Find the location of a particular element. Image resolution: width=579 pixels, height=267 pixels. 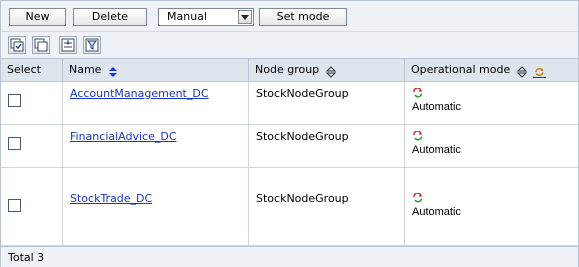

set-mode-button: Set mode is located at coordinates (303, 17).